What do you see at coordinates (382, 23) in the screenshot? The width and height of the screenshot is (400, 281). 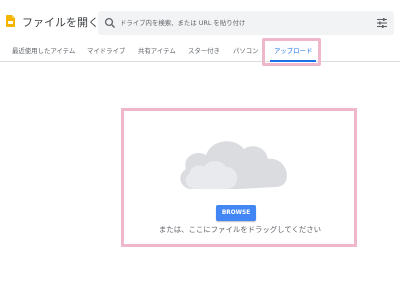 I see `tune-icon` at bounding box center [382, 23].